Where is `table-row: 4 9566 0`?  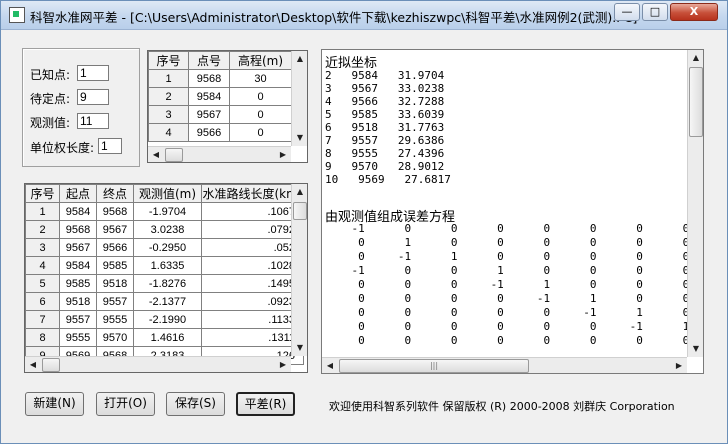 table-row: 4 9566 0 is located at coordinates (220, 132).